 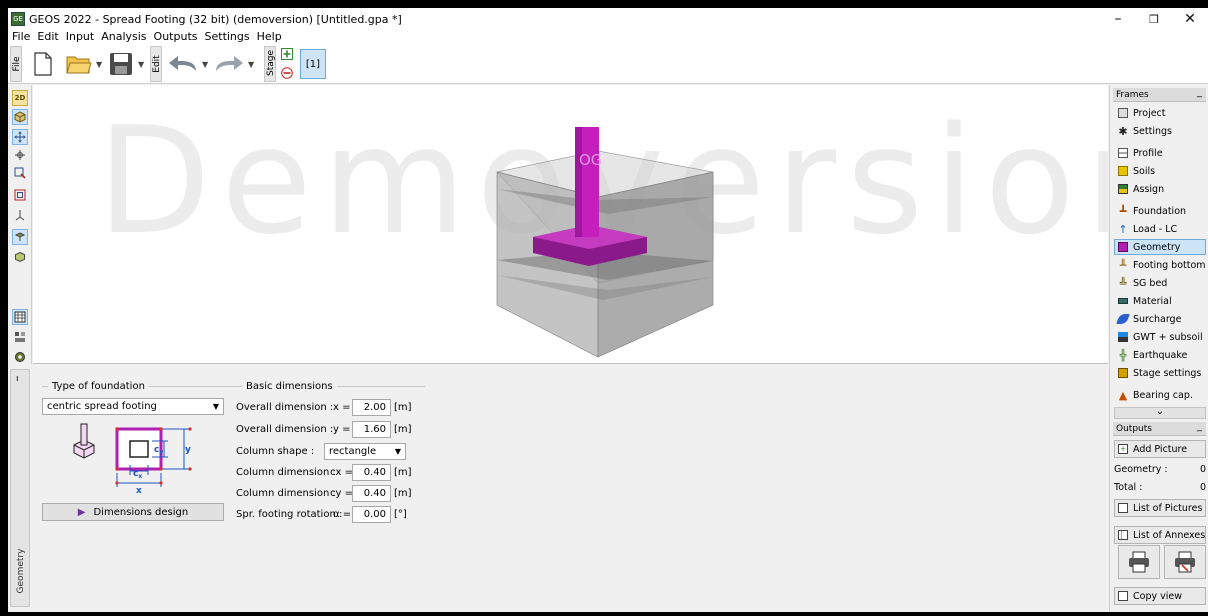 I want to click on column-shape-select: rectangle ▼, so click(x=365, y=451).